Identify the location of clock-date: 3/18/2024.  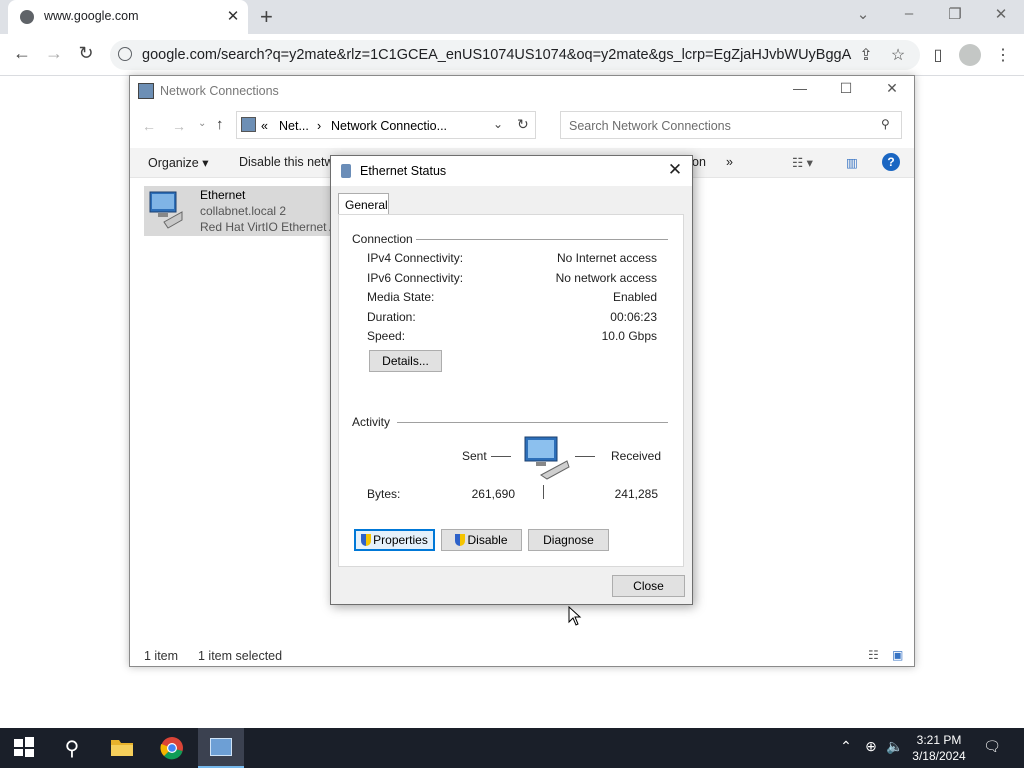
(939, 756).